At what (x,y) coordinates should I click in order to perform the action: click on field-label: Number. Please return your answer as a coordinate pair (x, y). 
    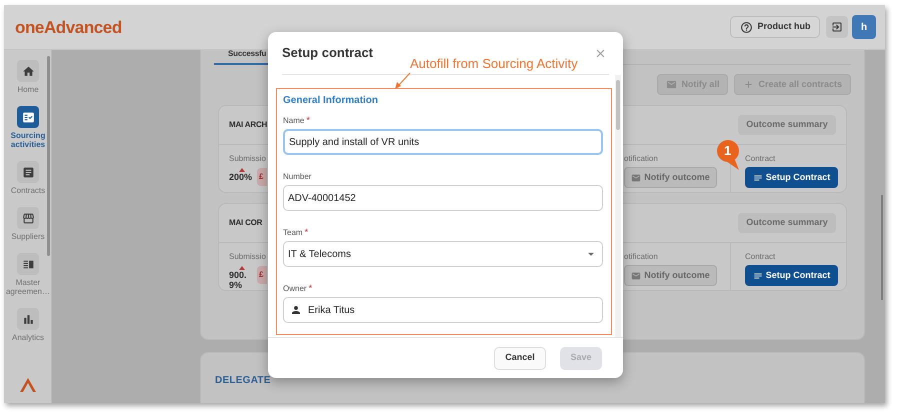
    Looking at the image, I should click on (297, 176).